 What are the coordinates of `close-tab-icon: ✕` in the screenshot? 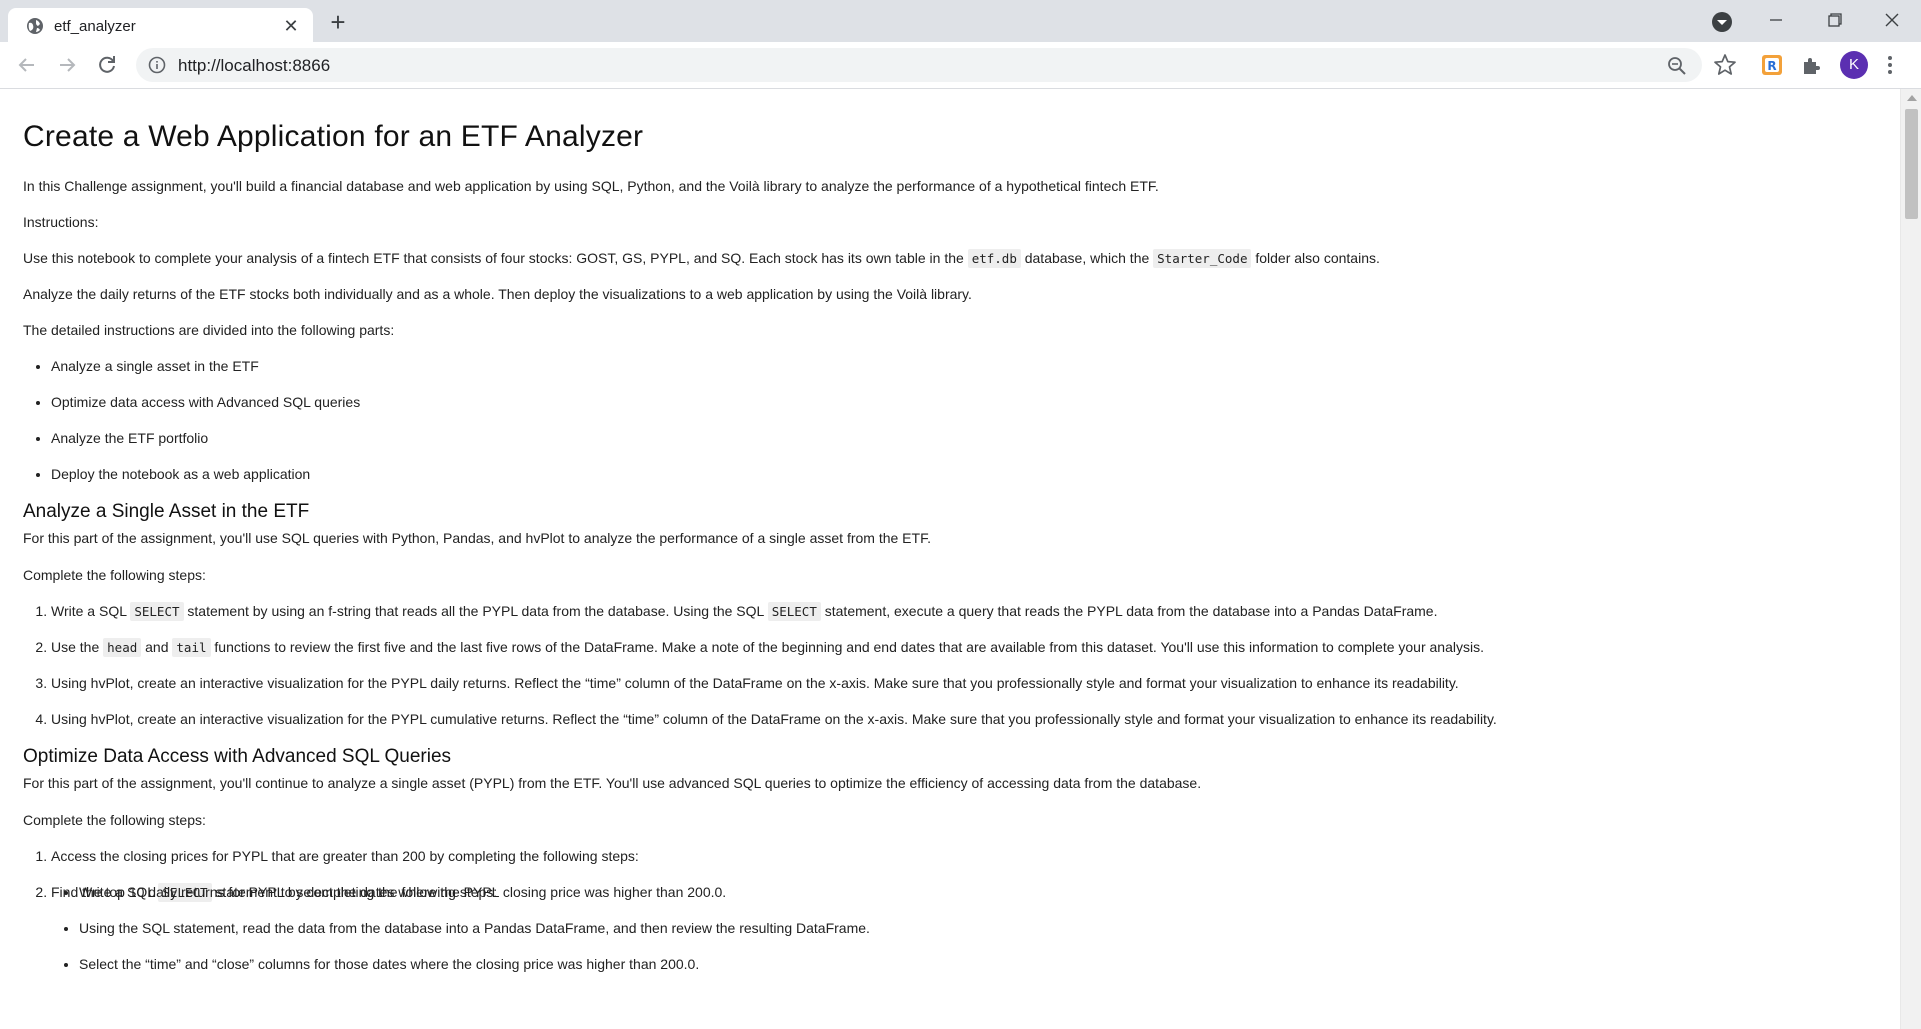 It's located at (291, 26).